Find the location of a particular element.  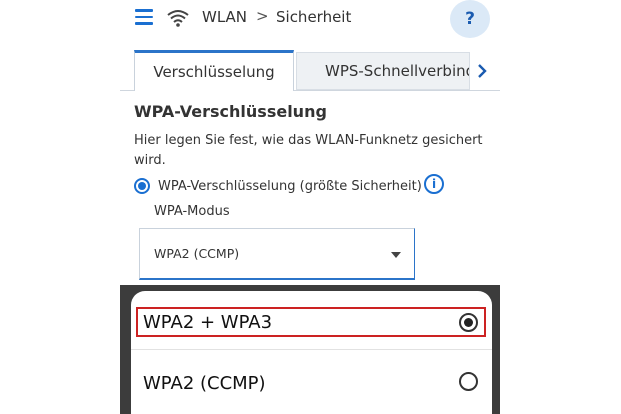

wpa-radio-row: WPA-Verschlüsselung (größte Sicherheit) is located at coordinates (278, 186).